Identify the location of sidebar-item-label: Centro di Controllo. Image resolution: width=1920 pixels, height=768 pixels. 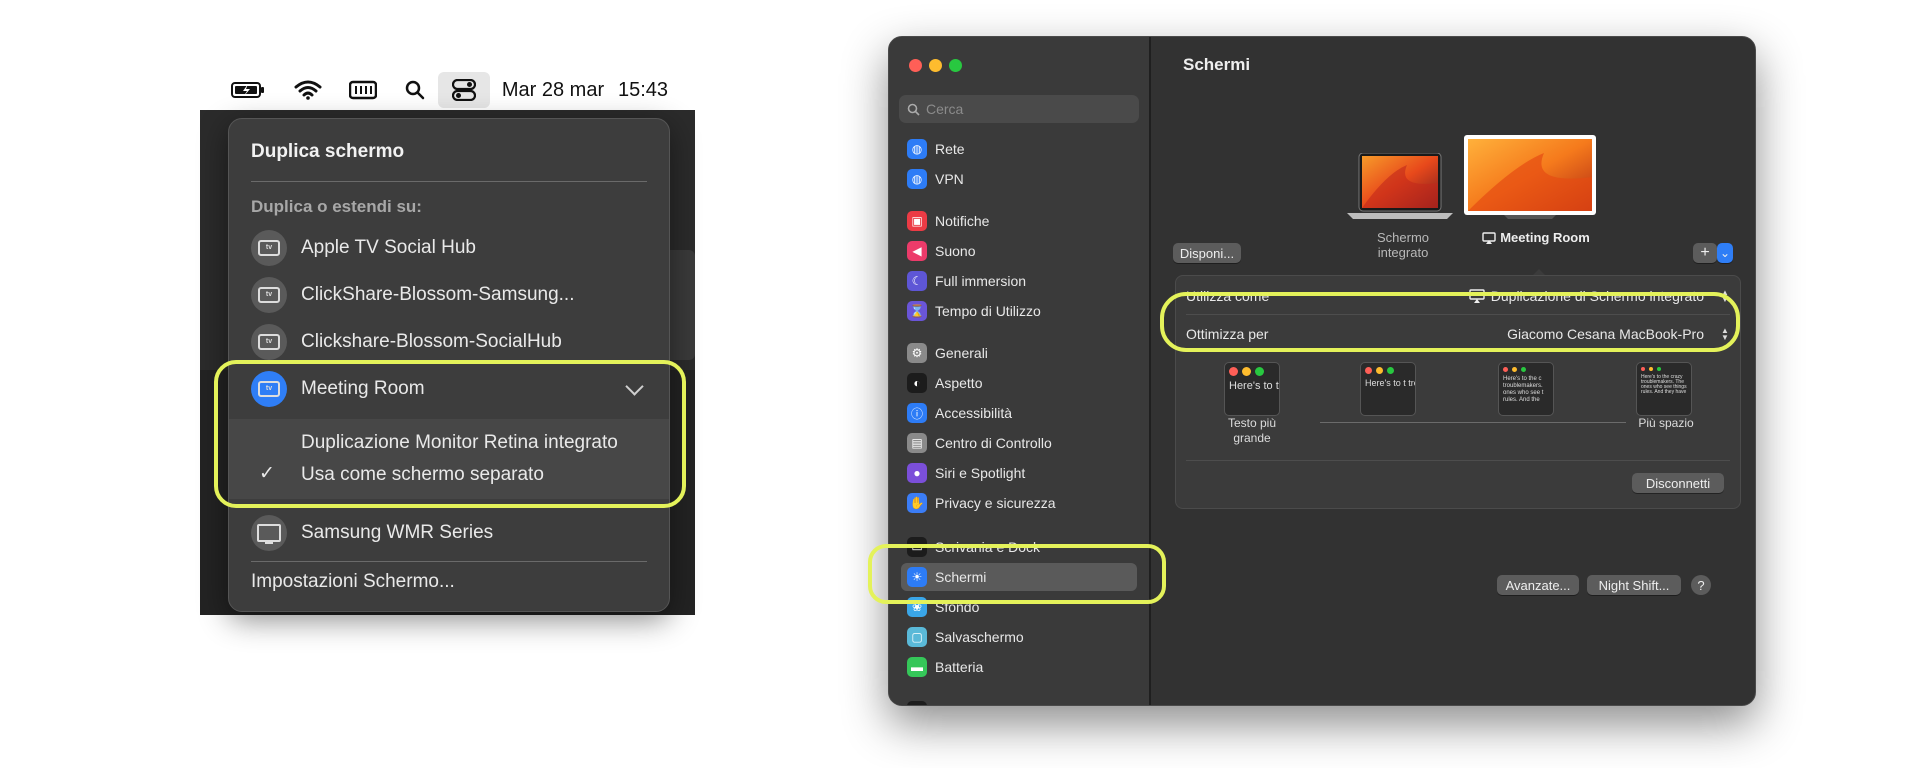
(993, 443).